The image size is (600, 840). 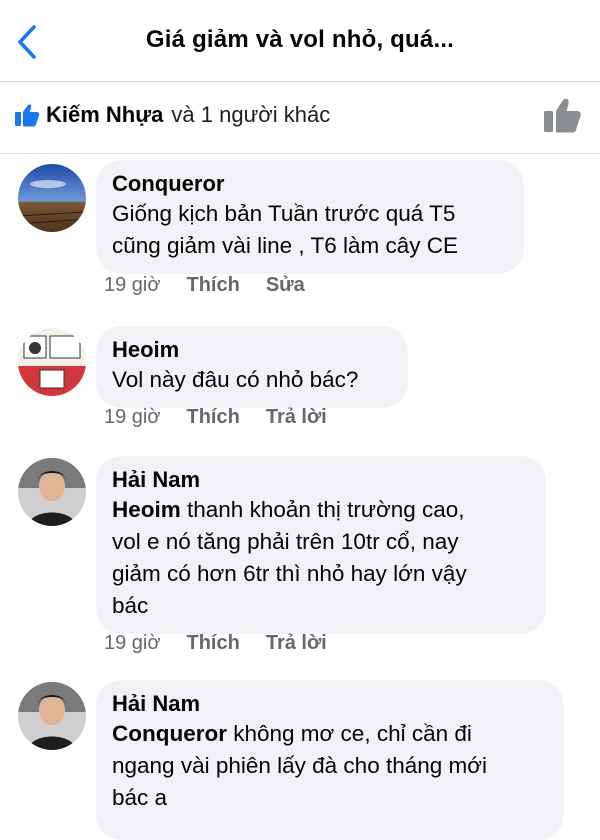 I want to click on mention-link: Heoim, so click(x=146, y=509).